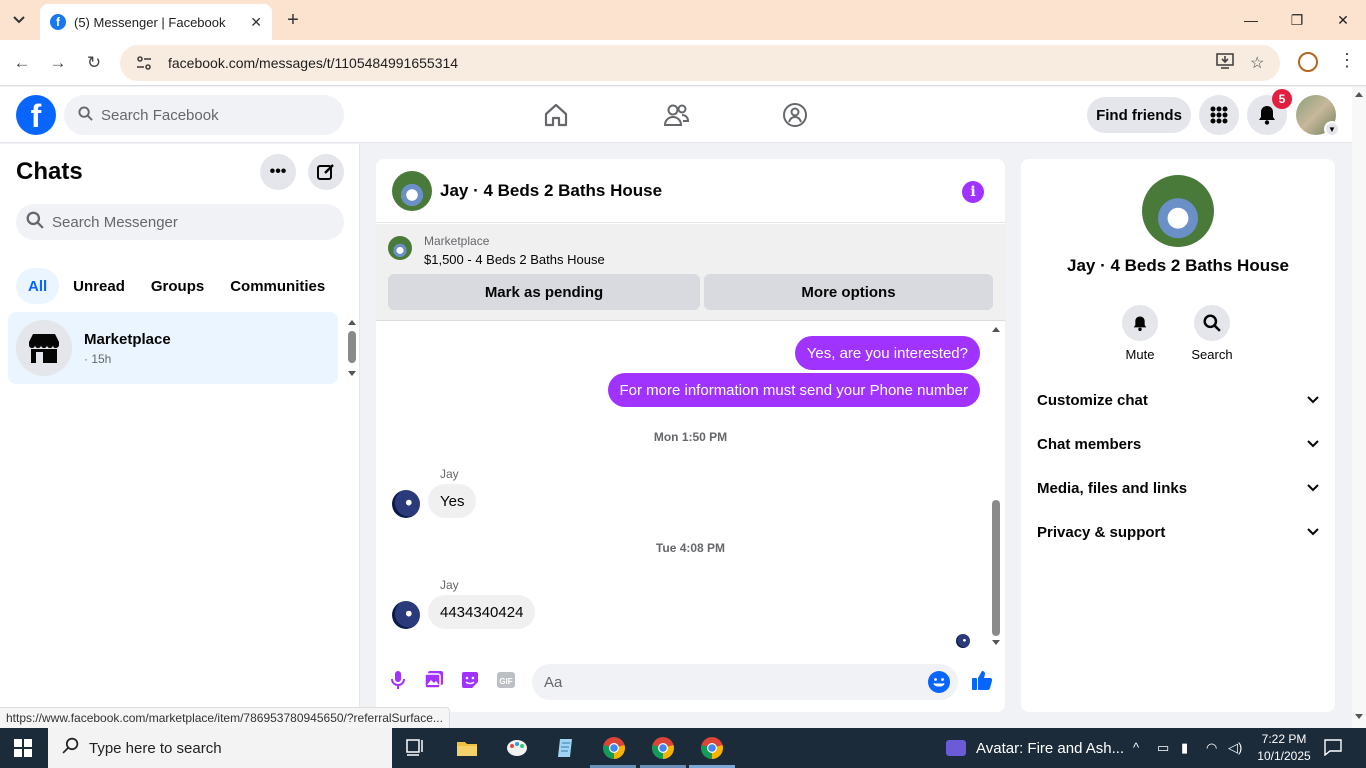 The image size is (1366, 768). I want to click on chrome-profile-2-icon, so click(663, 748).